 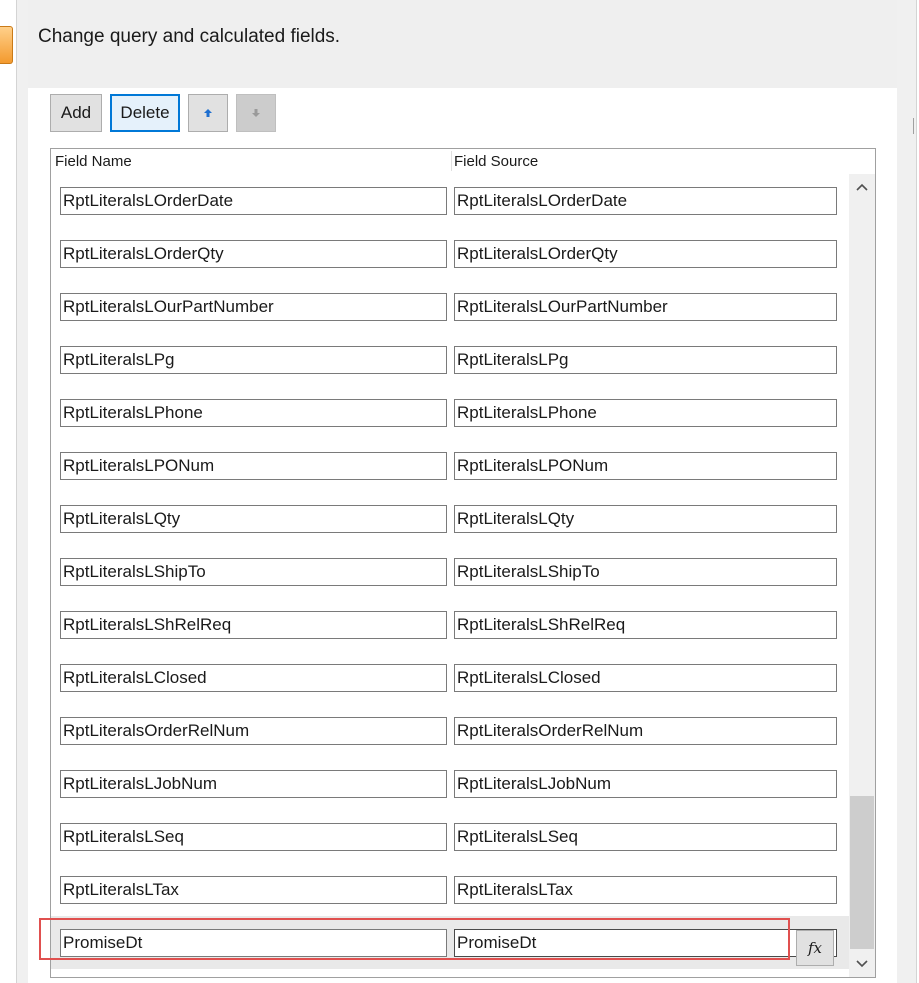 What do you see at coordinates (645, 678) in the screenshot?
I see `field-source-input: RptLiteralsLClosed` at bounding box center [645, 678].